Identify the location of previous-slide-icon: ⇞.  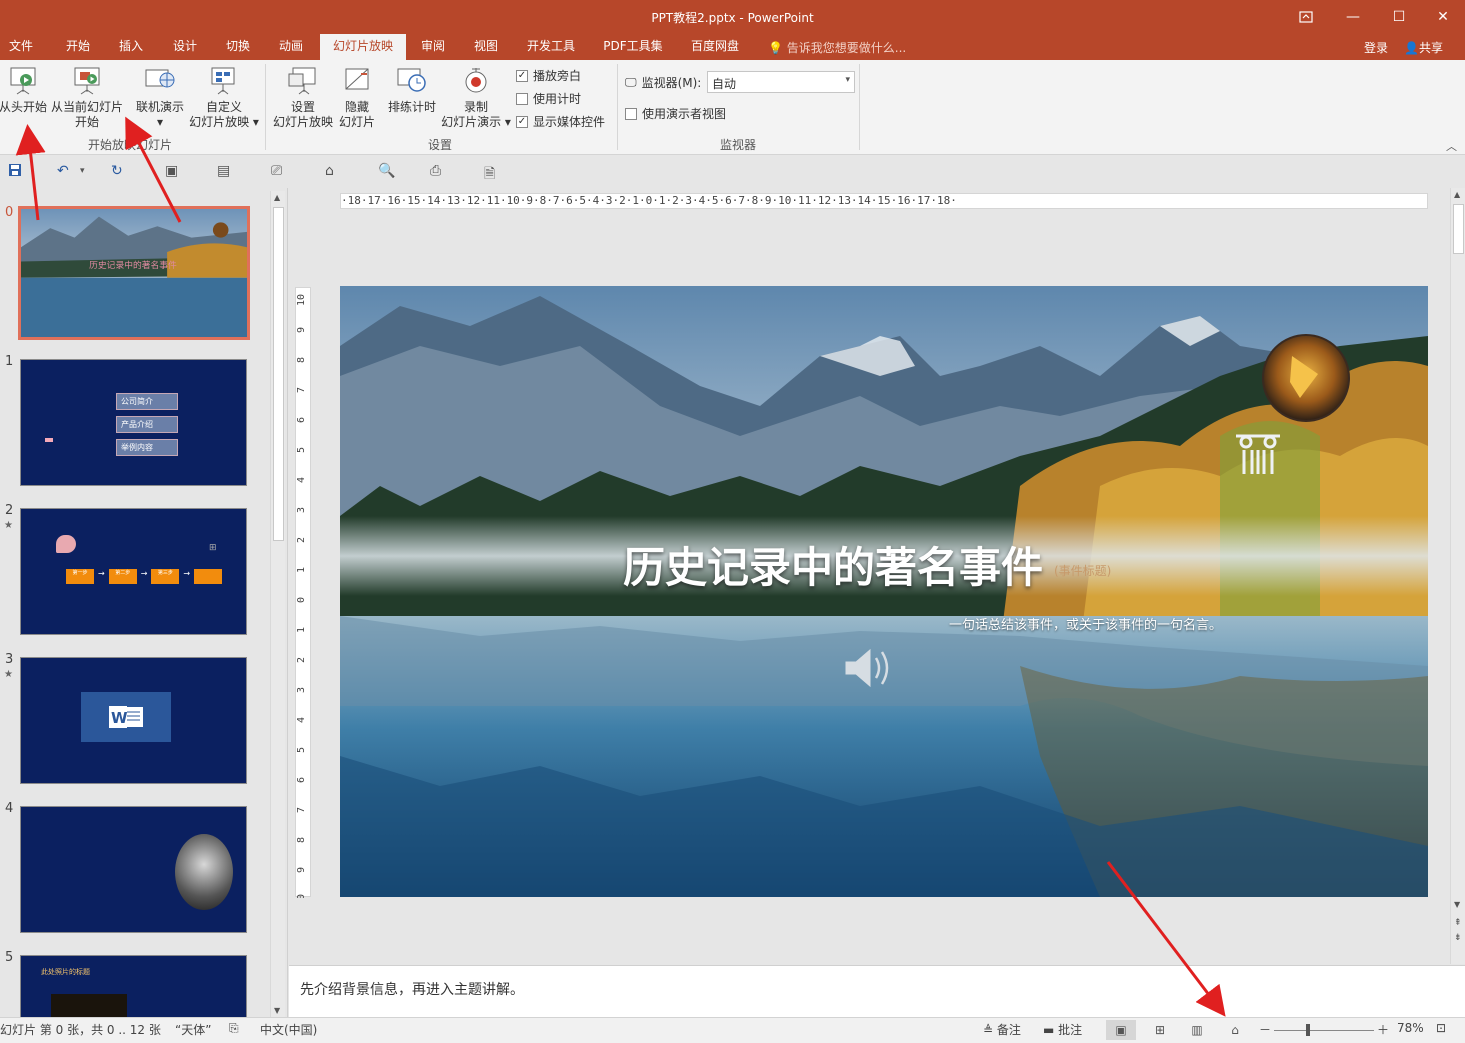
(1458, 923).